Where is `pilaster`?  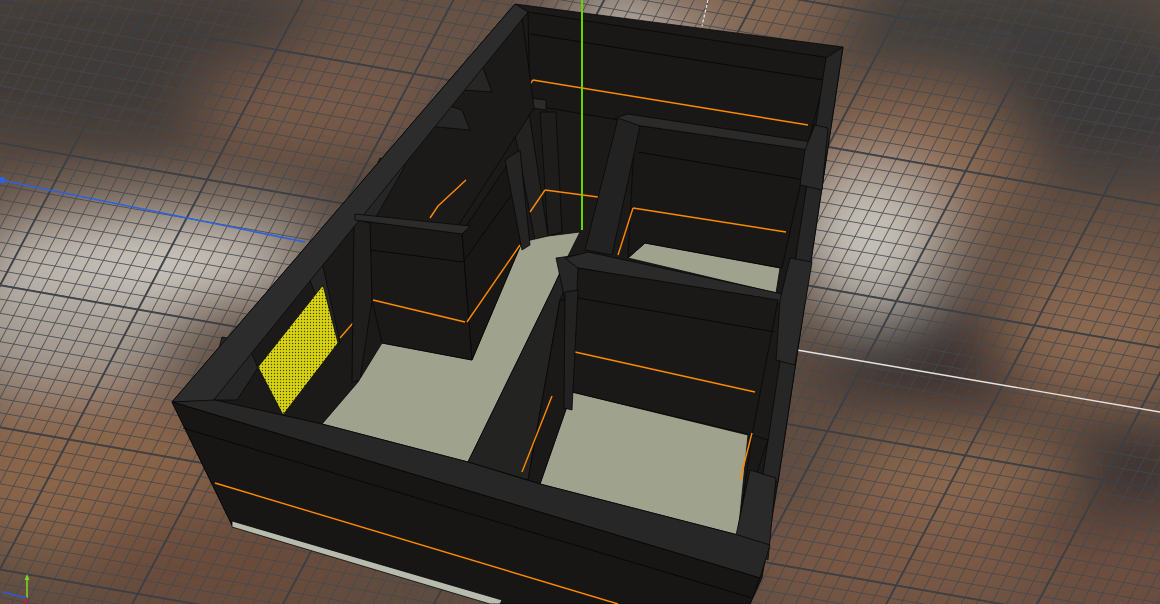 pilaster is located at coordinates (814, 157).